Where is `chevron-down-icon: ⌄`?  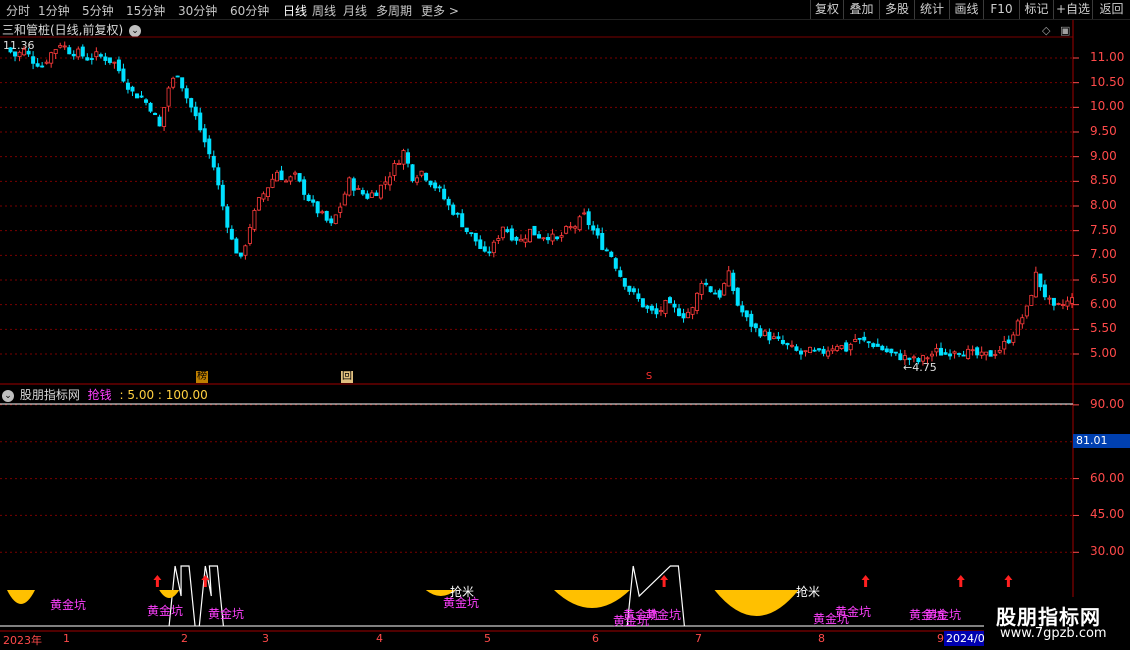
chevron-down-icon: ⌄ is located at coordinates (8, 395).